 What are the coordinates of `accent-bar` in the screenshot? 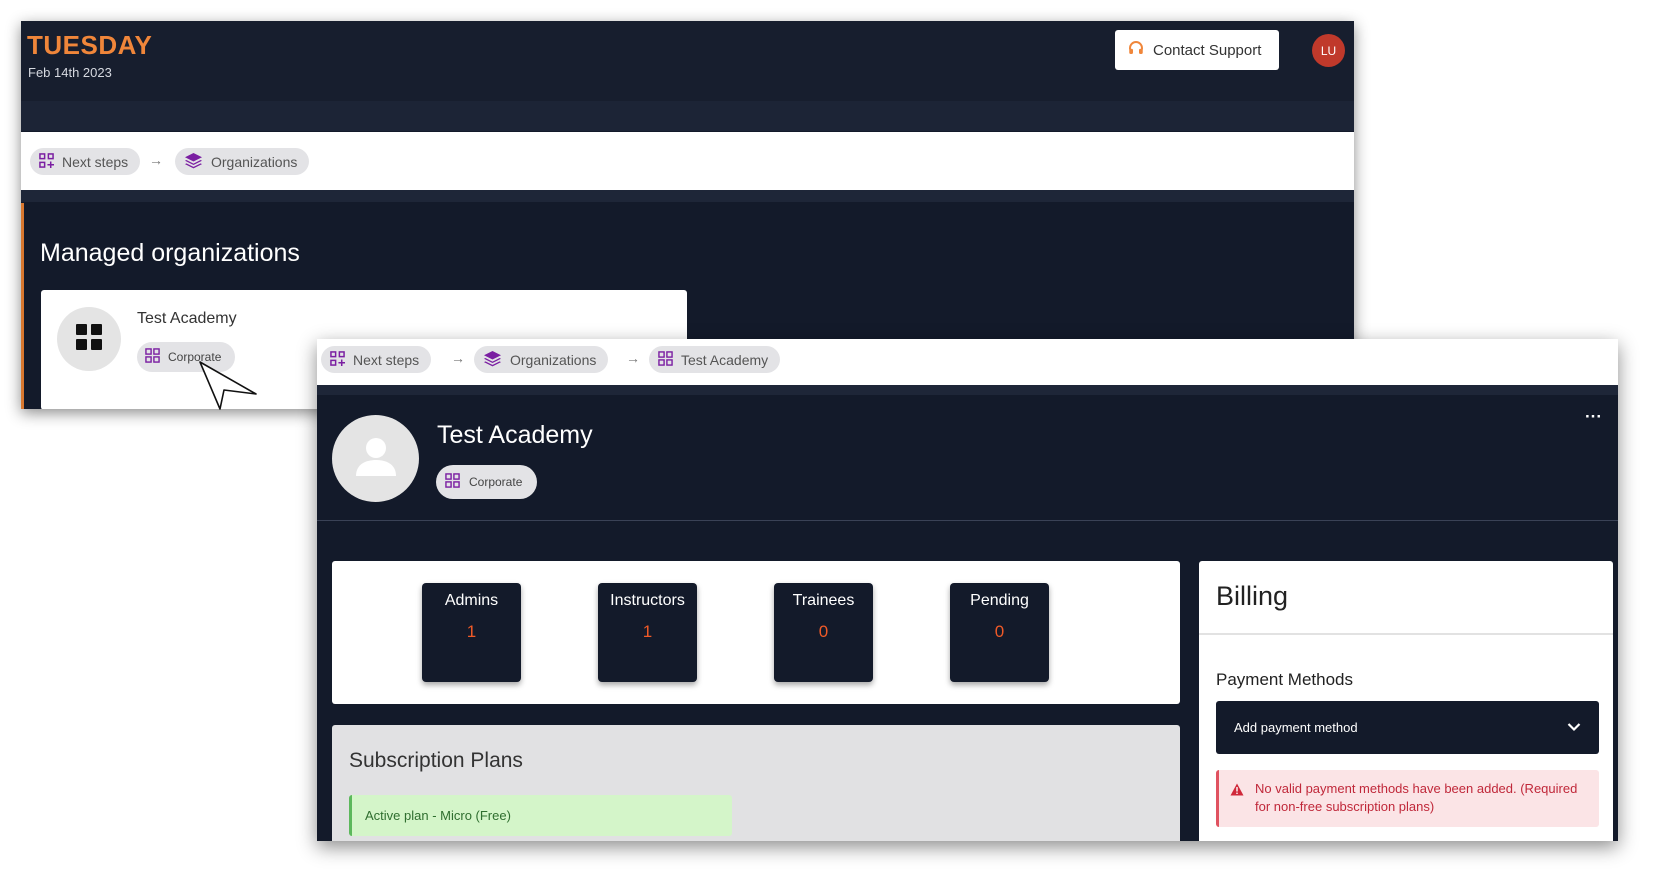 It's located at (22, 306).